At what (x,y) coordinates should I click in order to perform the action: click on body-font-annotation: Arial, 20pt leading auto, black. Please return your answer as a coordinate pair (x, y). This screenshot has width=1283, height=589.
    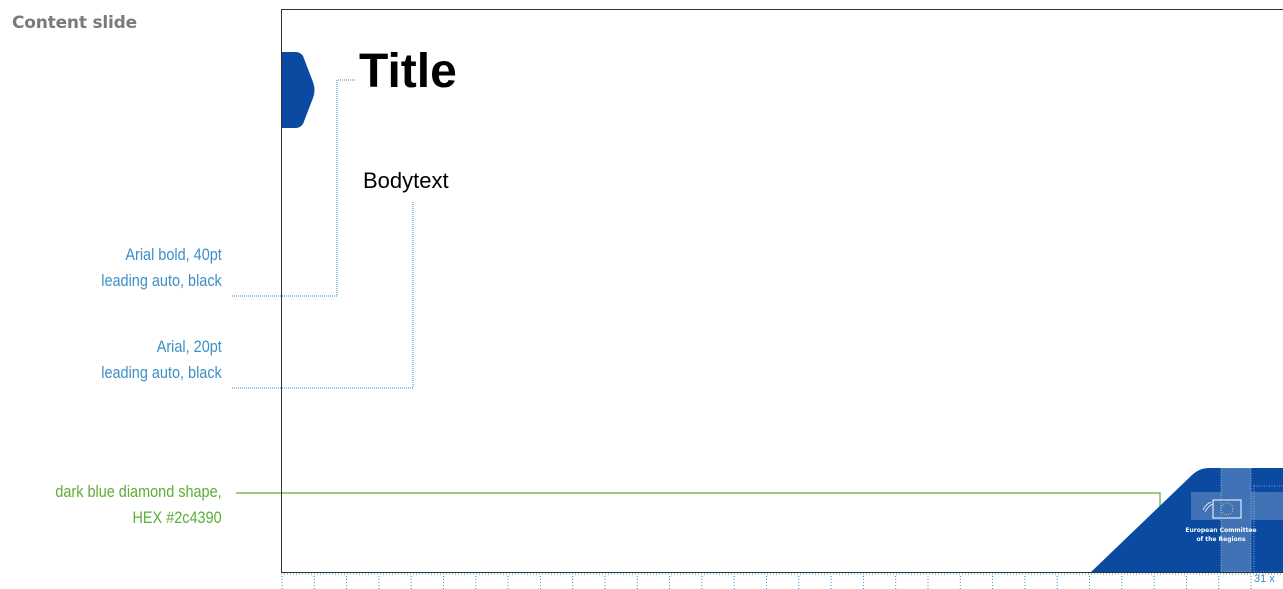
    Looking at the image, I should click on (161, 360).